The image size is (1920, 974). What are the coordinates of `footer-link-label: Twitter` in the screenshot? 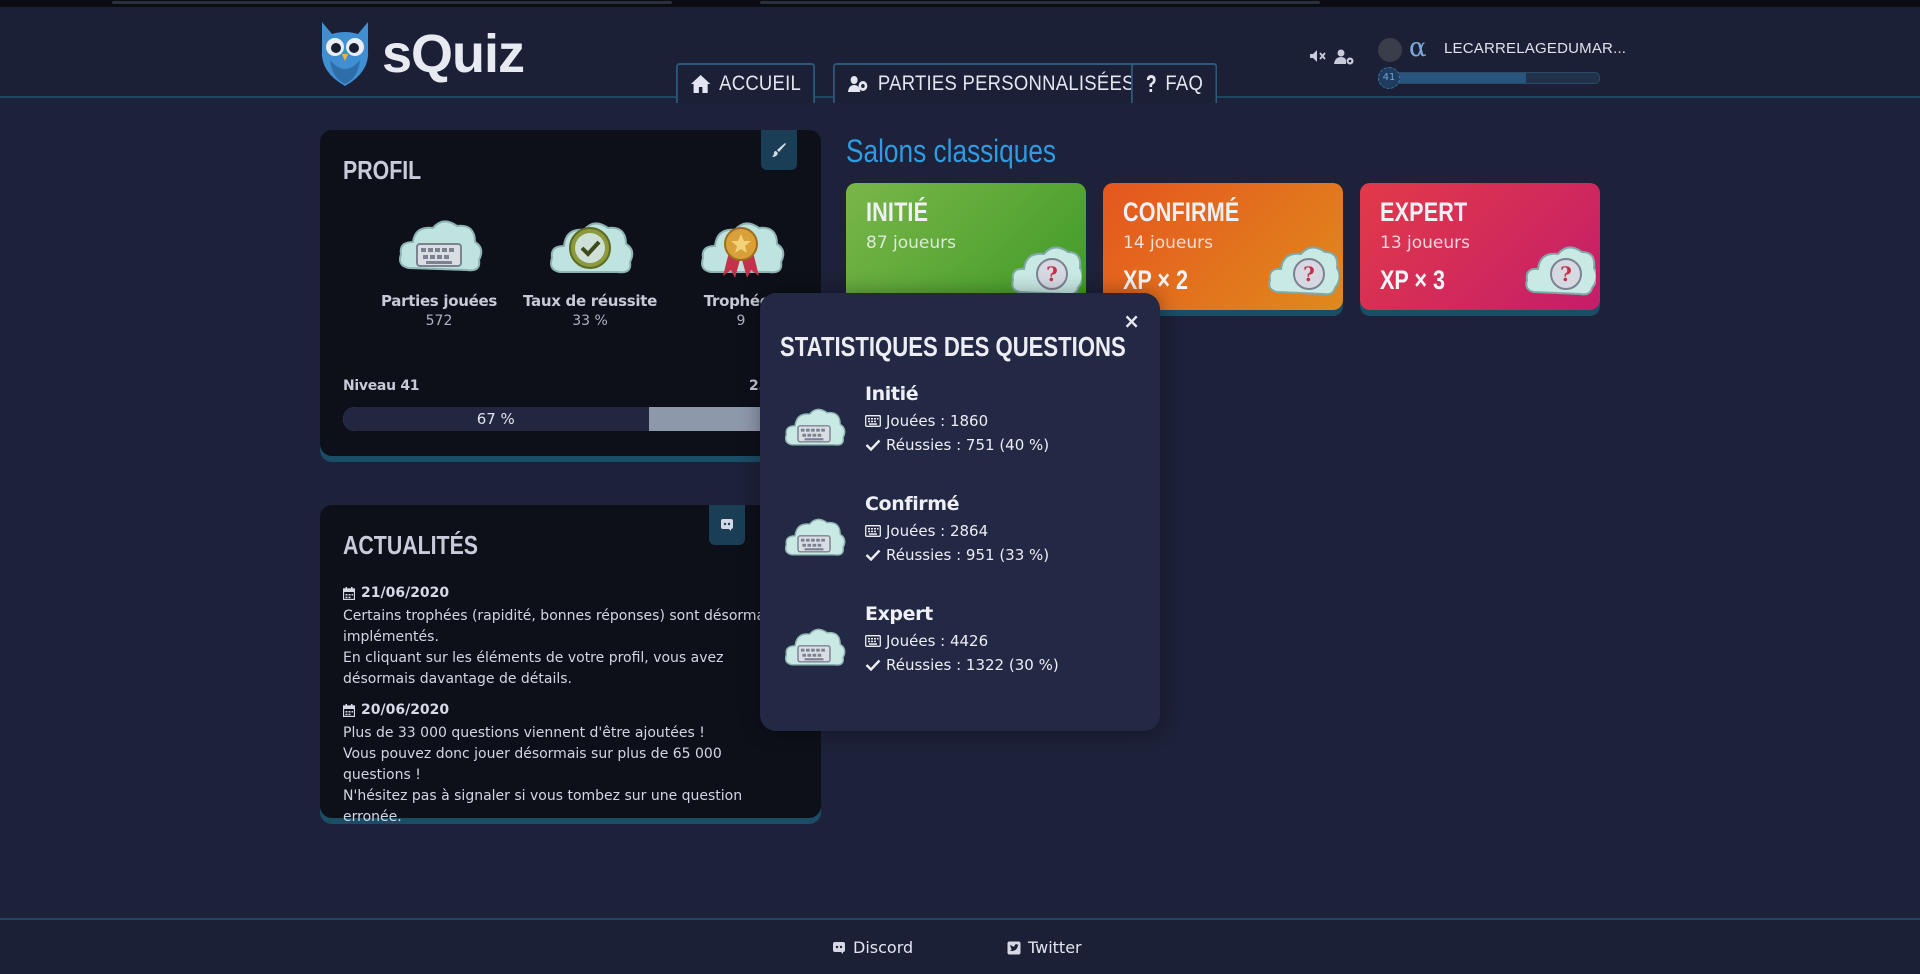 It's located at (1055, 947).